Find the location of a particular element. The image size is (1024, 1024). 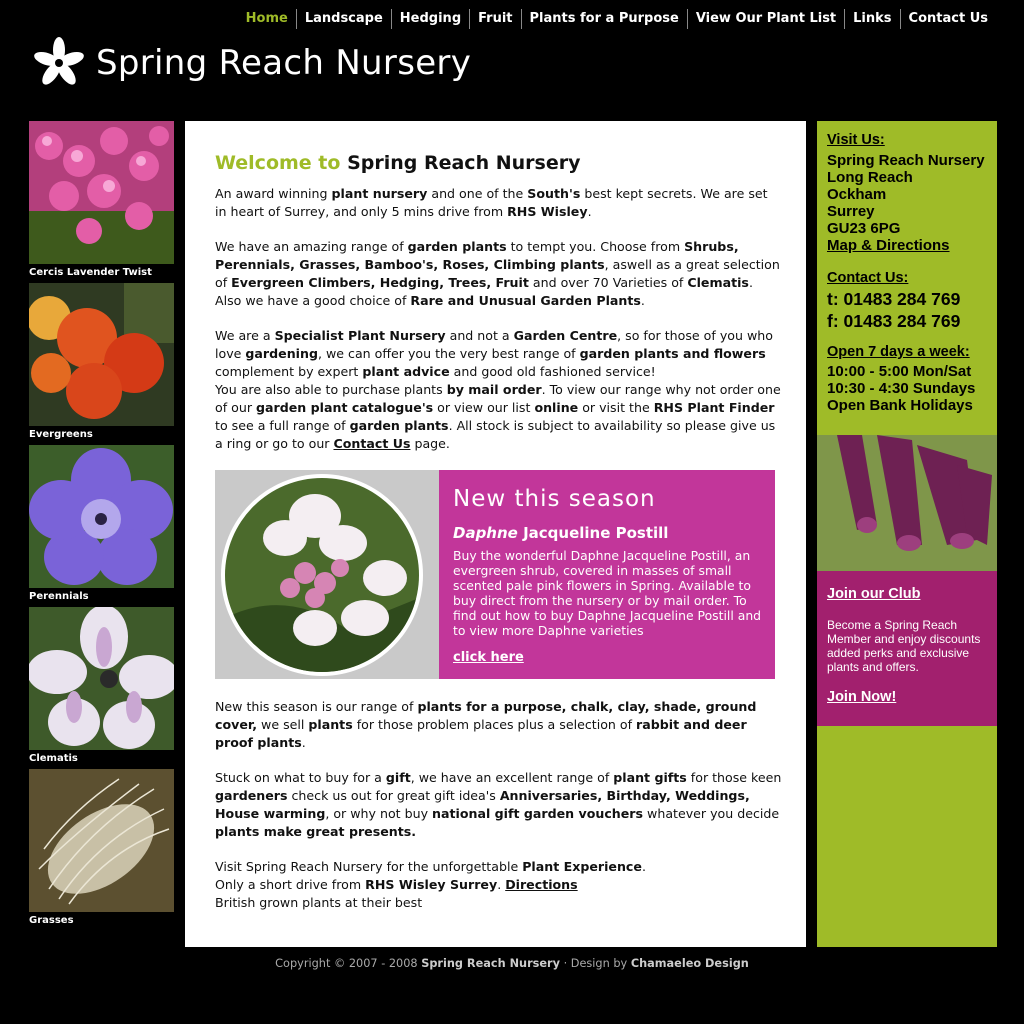

directions-link: Directions is located at coordinates (541, 884).